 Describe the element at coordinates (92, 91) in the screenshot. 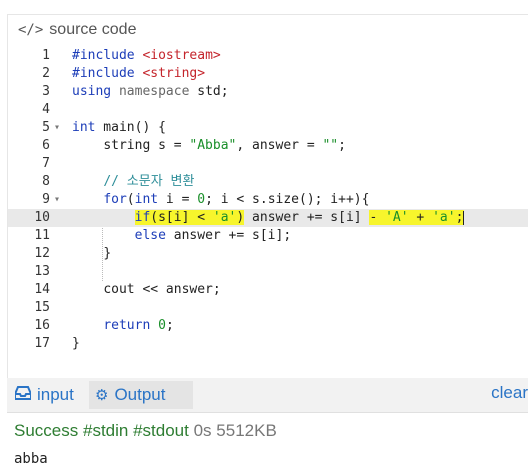

I see `token: using` at that location.